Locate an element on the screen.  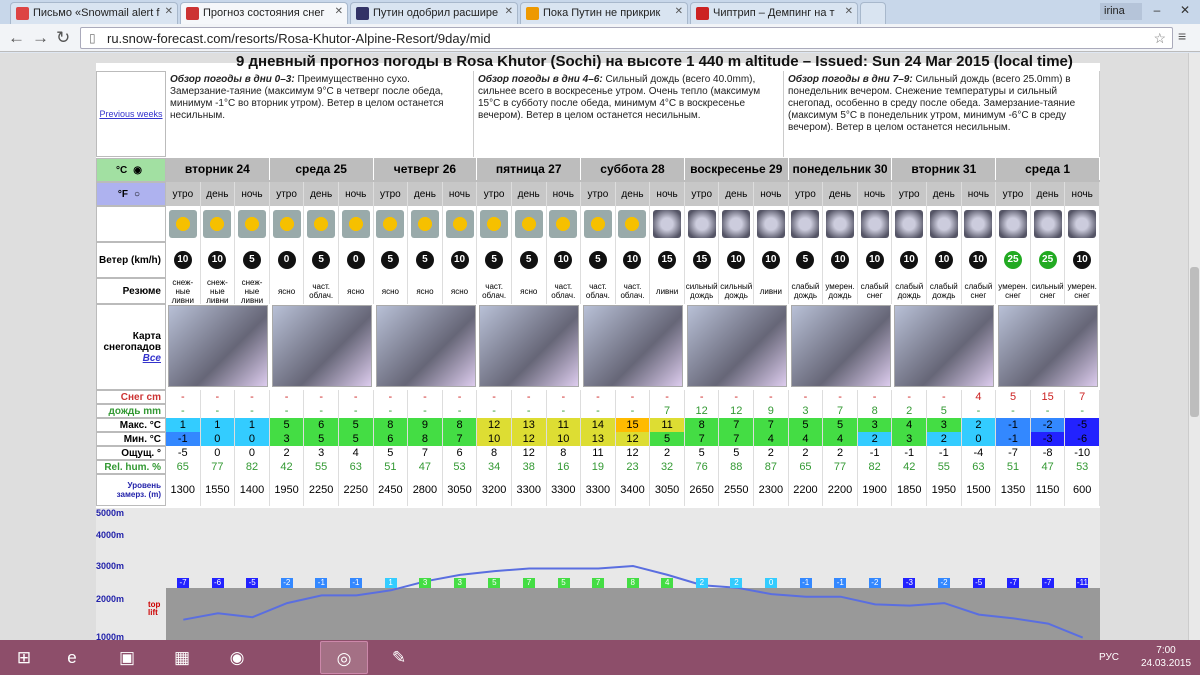
period-label: утро is located at coordinates (183, 194).